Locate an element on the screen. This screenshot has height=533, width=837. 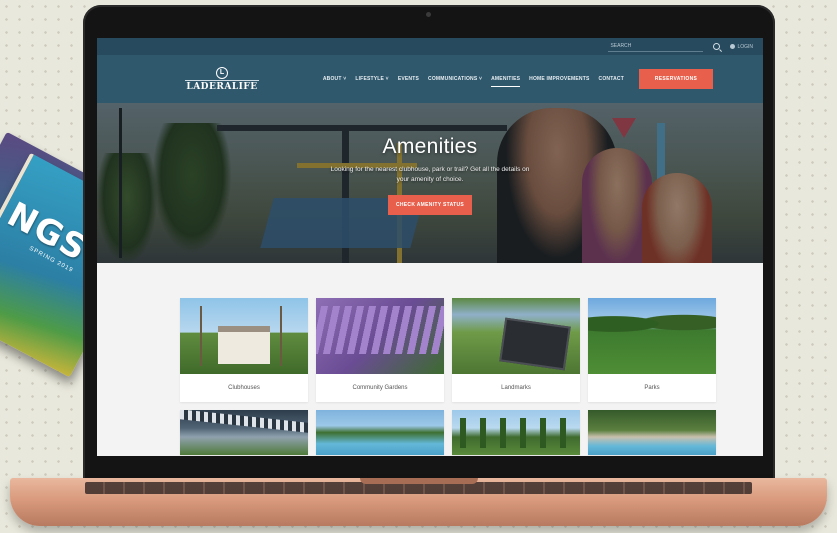
palm-row is located at coordinates (516, 433).